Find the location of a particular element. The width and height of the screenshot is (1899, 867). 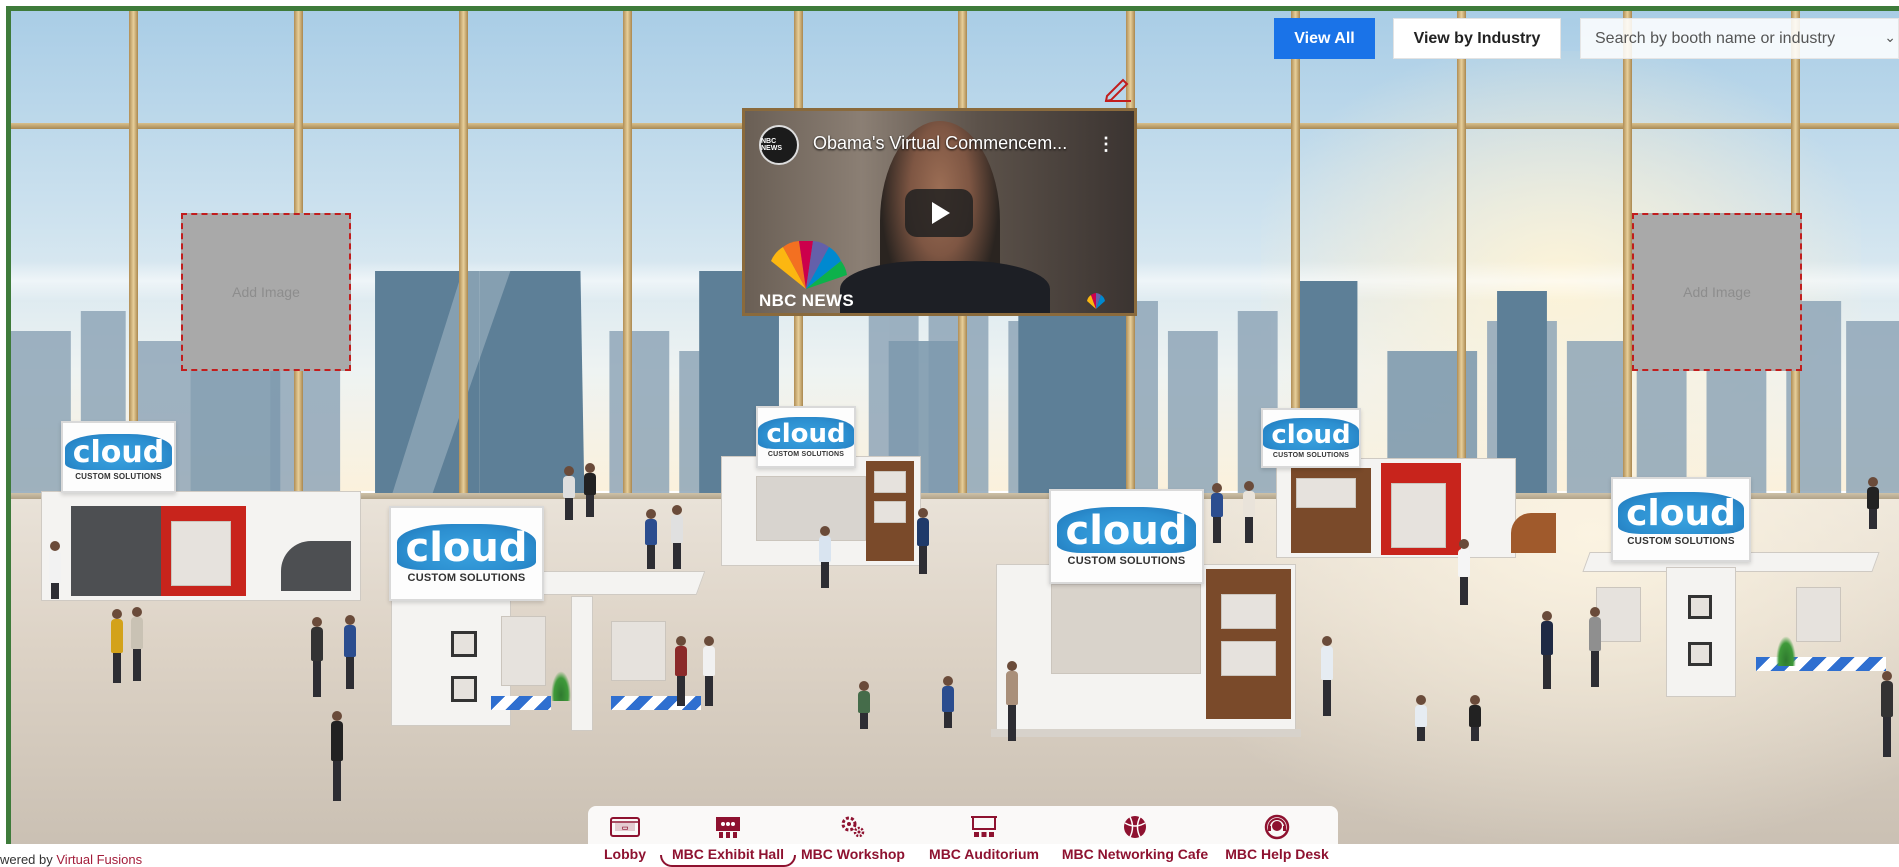

nav-label: Lobby is located at coordinates (625, 854).